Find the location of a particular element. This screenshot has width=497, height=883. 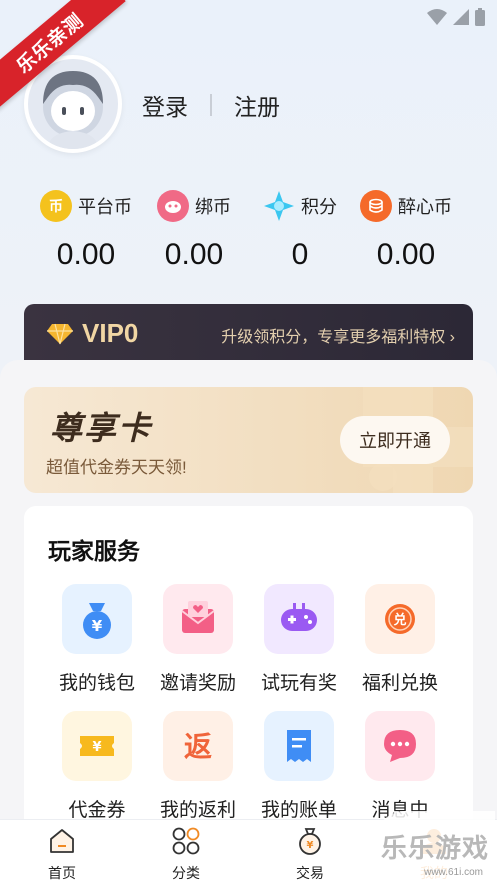

home-icon is located at coordinates (62, 841).